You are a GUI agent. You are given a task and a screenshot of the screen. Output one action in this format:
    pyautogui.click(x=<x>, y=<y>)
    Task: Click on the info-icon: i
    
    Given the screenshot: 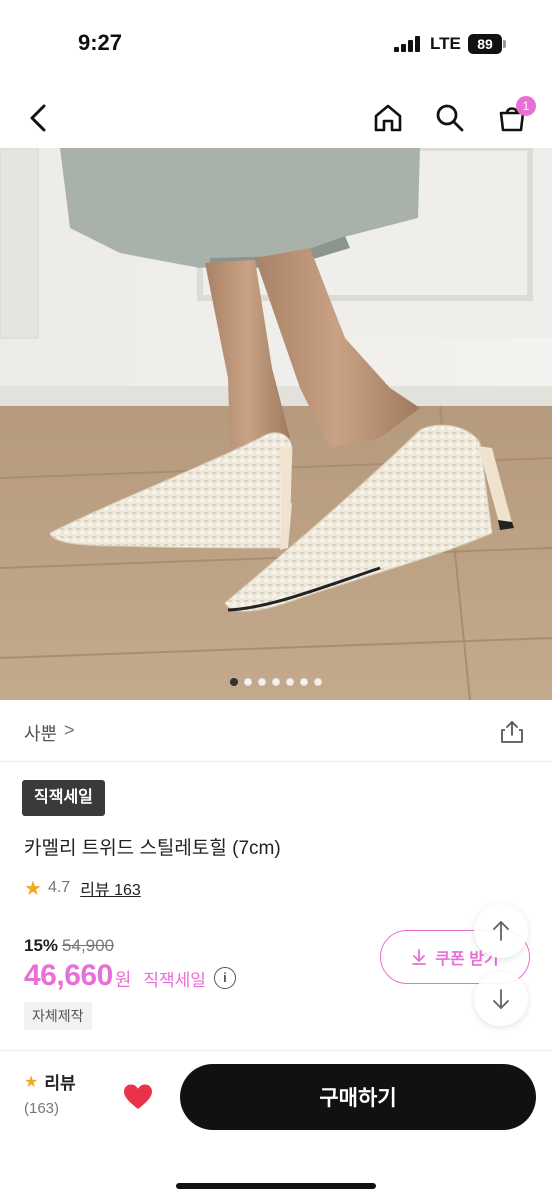 What is the action you would take?
    pyautogui.click(x=224, y=978)
    